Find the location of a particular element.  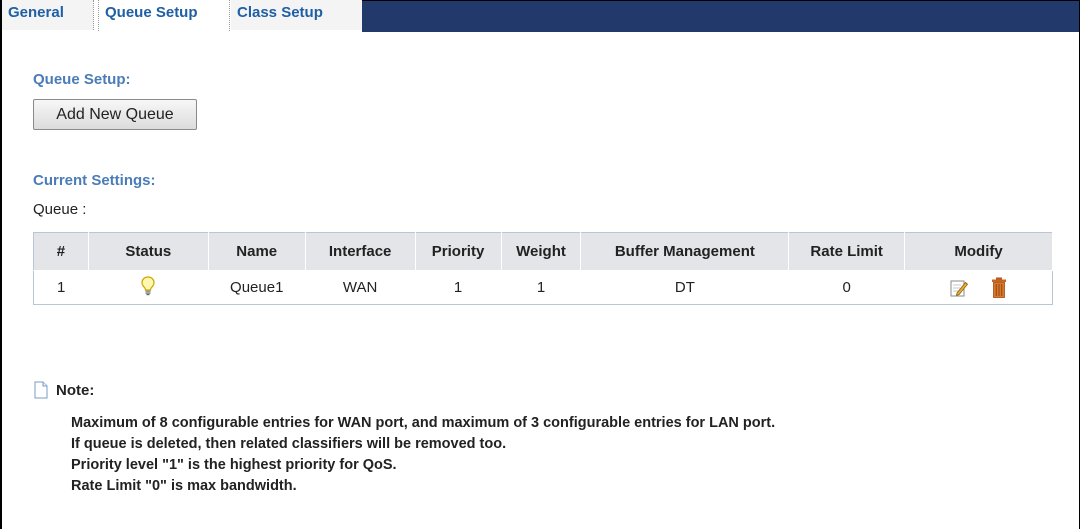

note-line: Rate Limit "0" is max bandwidth. is located at coordinates (184, 486).